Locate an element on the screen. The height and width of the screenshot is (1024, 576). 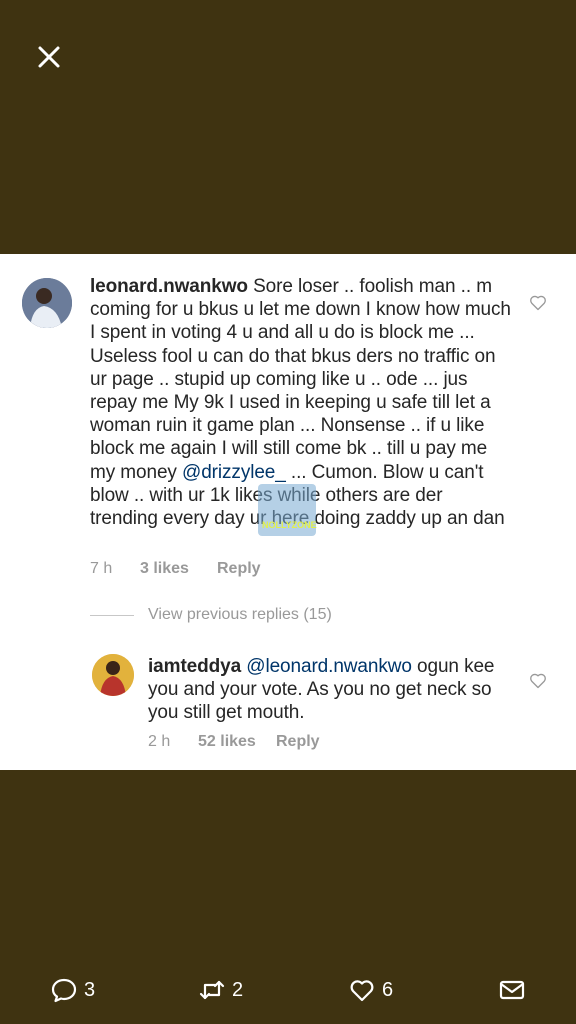
share-via-message-button is located at coordinates (515, 990).